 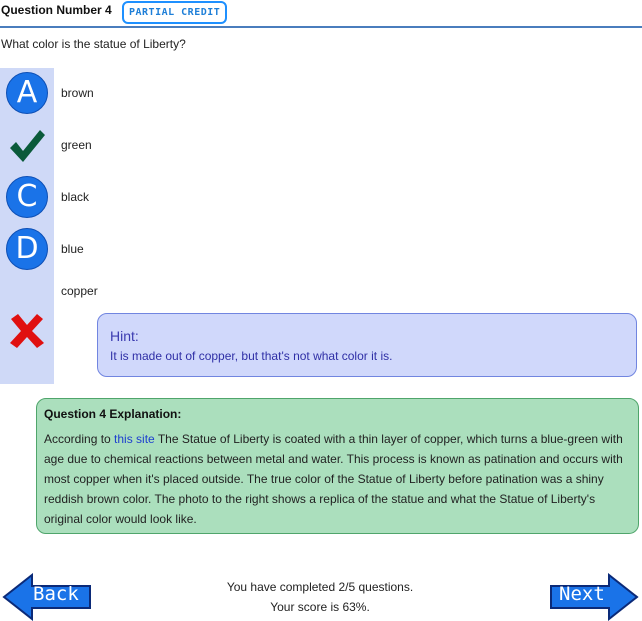 I want to click on option-e-marker, so click(x=27, y=331).